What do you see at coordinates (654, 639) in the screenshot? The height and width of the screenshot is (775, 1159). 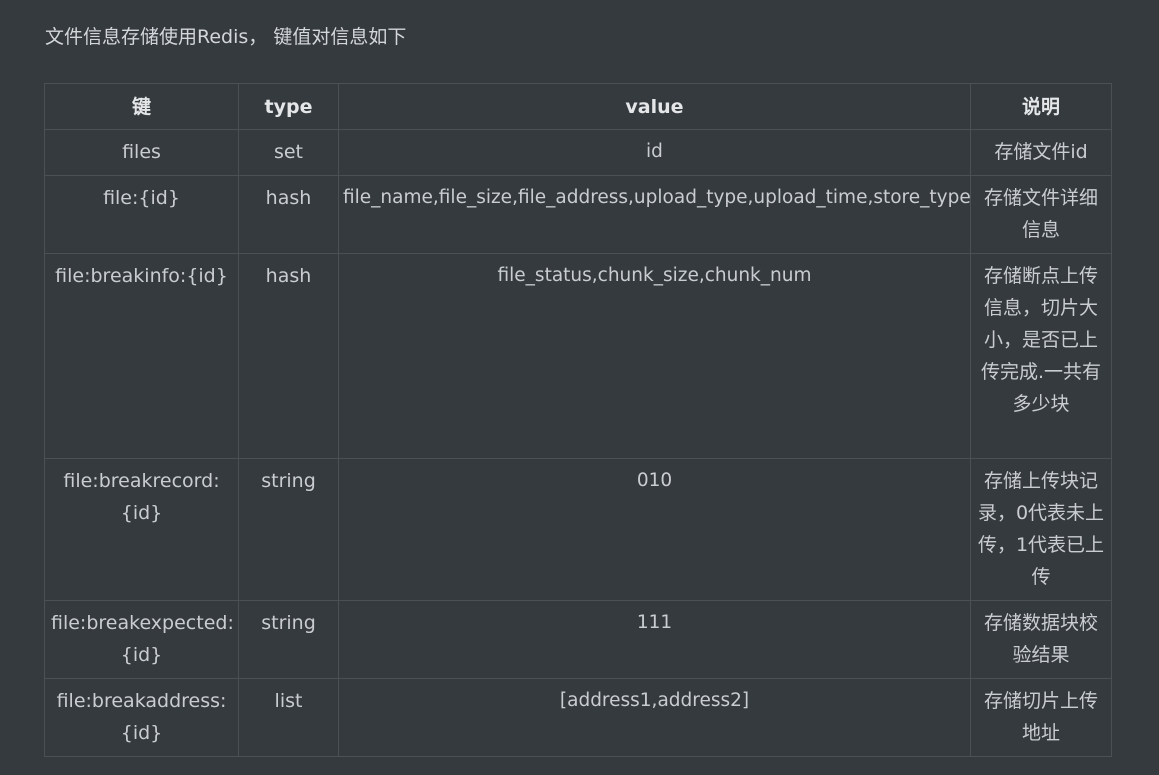 I see `cell-value: 111` at bounding box center [654, 639].